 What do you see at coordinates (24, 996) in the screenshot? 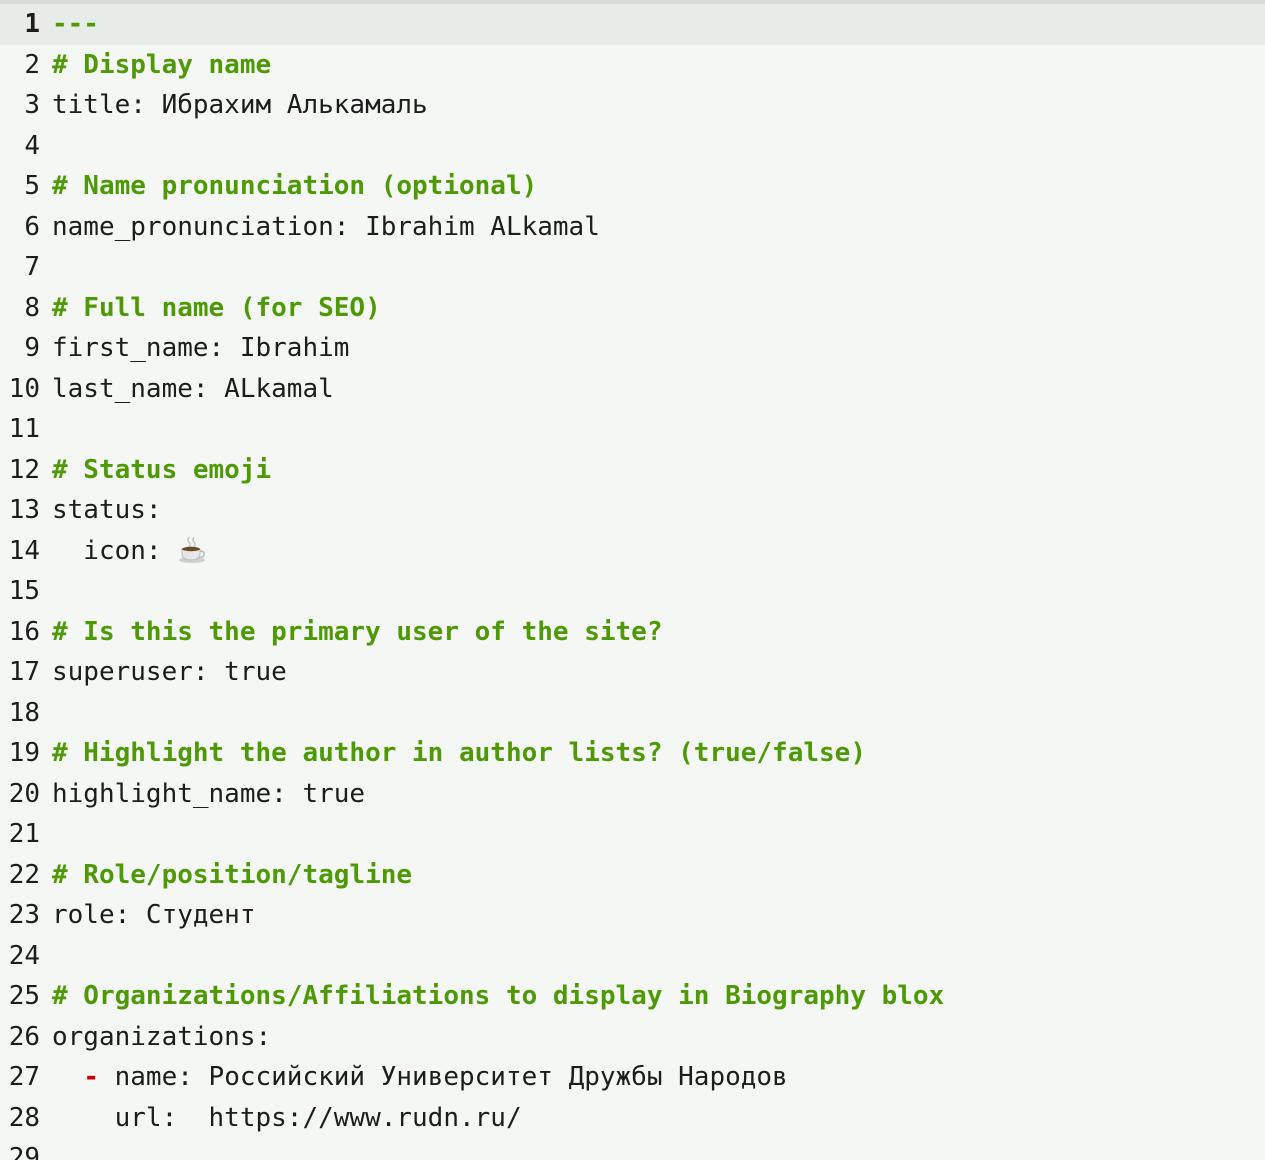
I see `line-number: 25` at bounding box center [24, 996].